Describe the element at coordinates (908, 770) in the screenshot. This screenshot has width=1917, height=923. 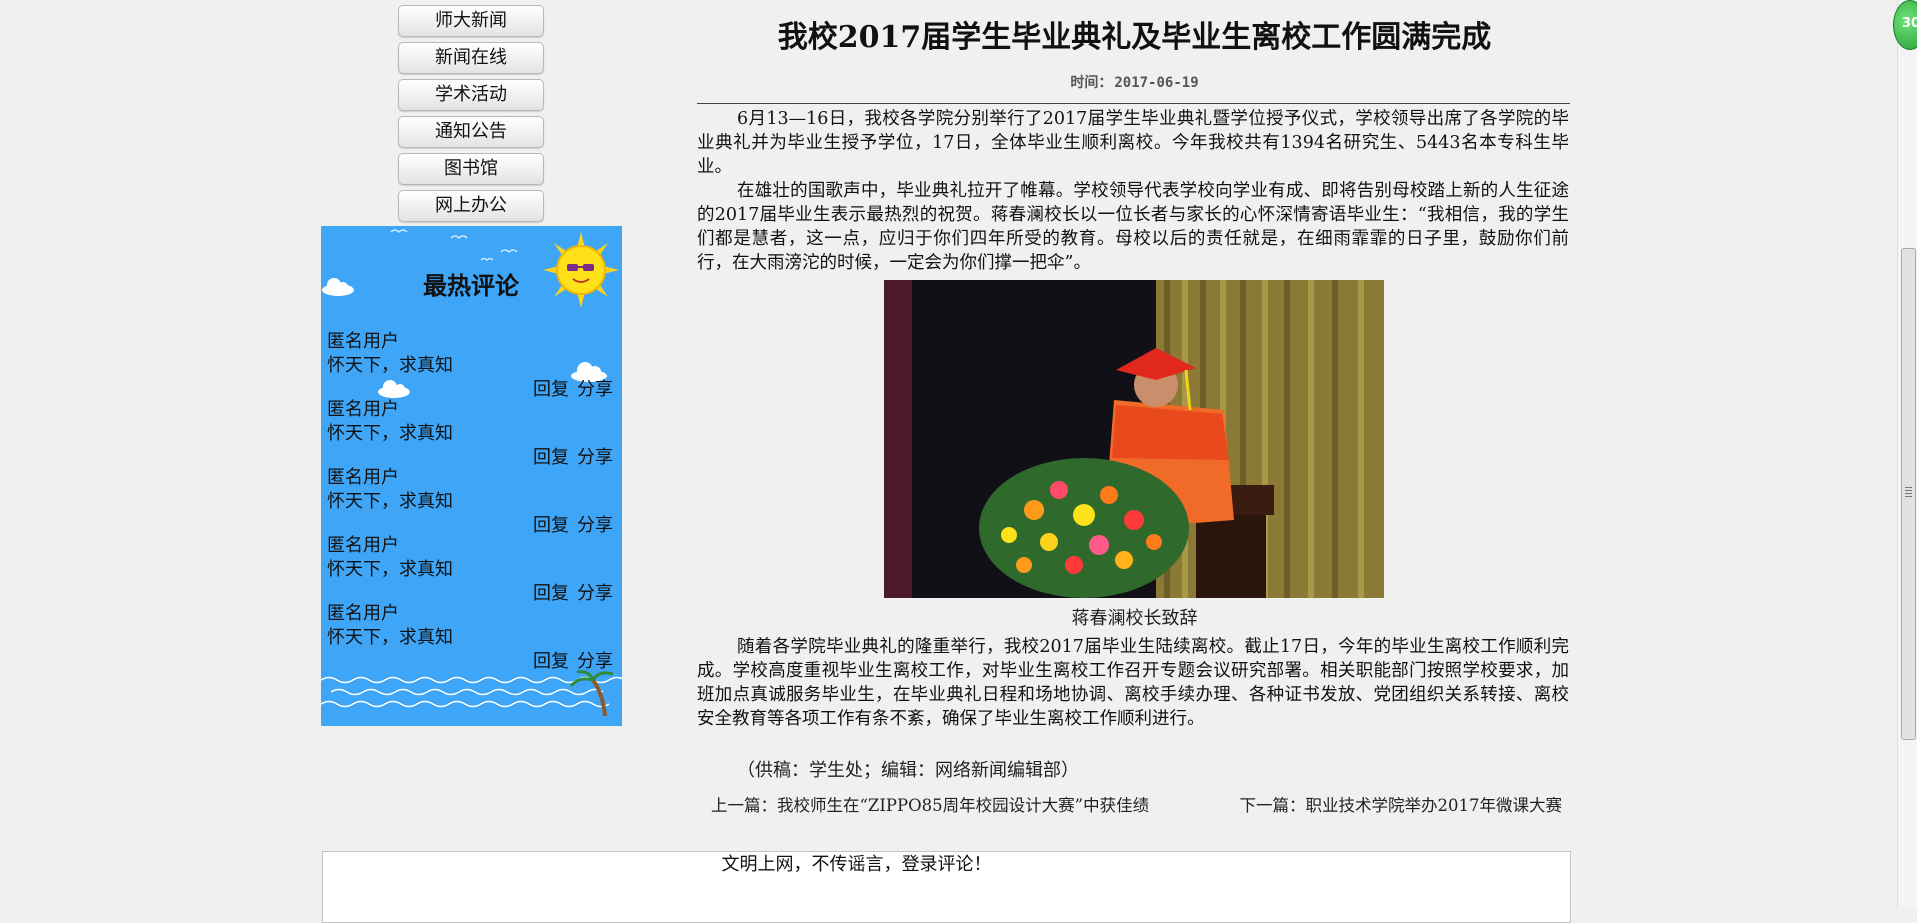
I see `article-credit: （供稿：学生处；编辑：网络新闻编辑部）` at that location.